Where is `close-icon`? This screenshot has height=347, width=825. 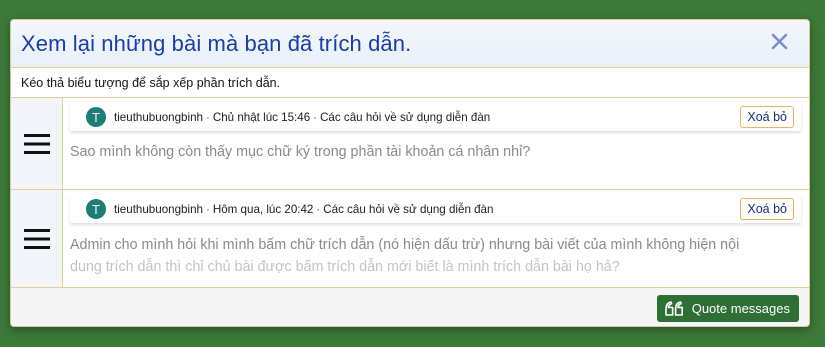
close-icon is located at coordinates (779, 41).